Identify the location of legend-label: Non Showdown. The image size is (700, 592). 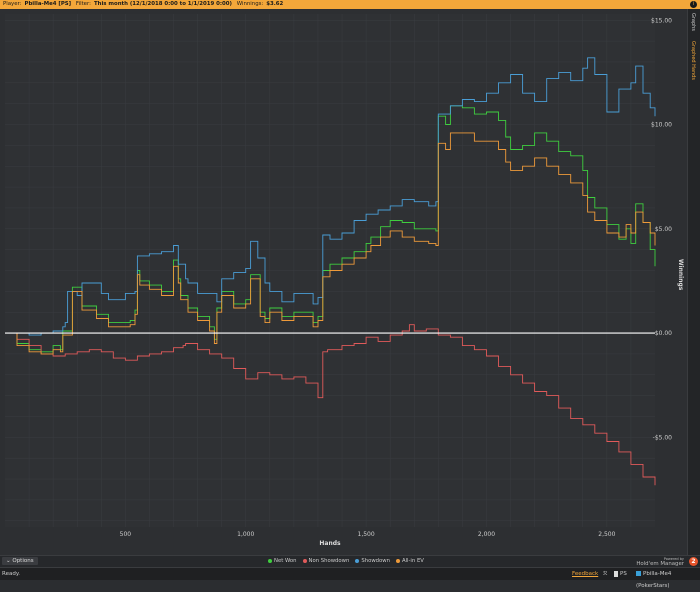
(329, 561).